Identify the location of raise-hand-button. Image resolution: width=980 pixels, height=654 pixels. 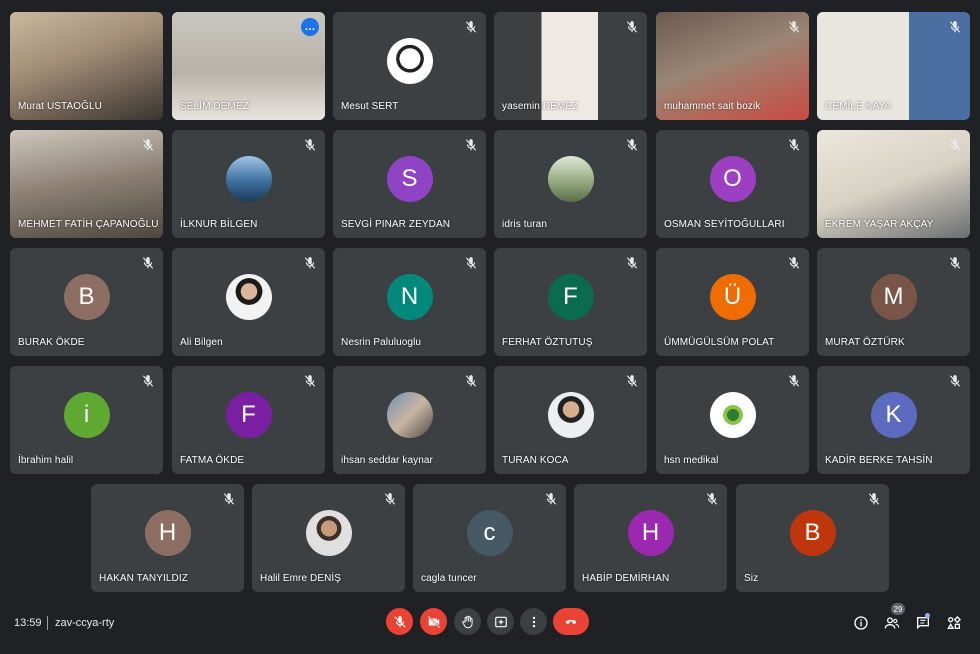
(467, 621).